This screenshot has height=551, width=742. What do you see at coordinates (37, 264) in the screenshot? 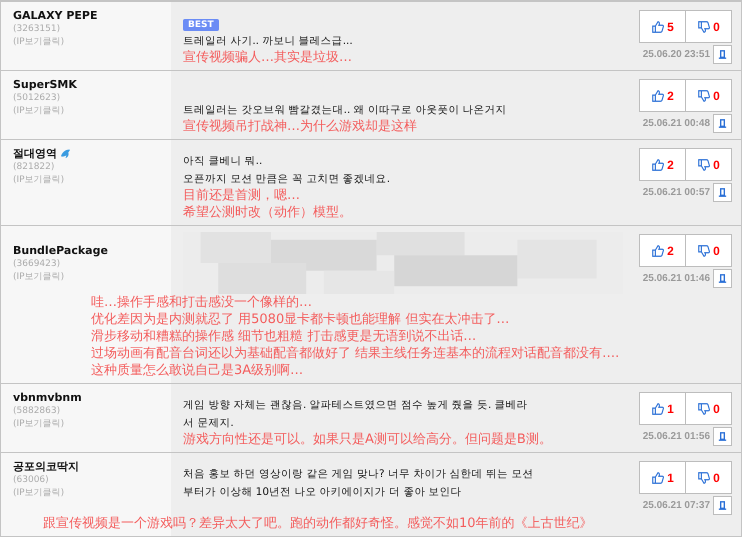
I see `user-id: (3669423)` at bounding box center [37, 264].